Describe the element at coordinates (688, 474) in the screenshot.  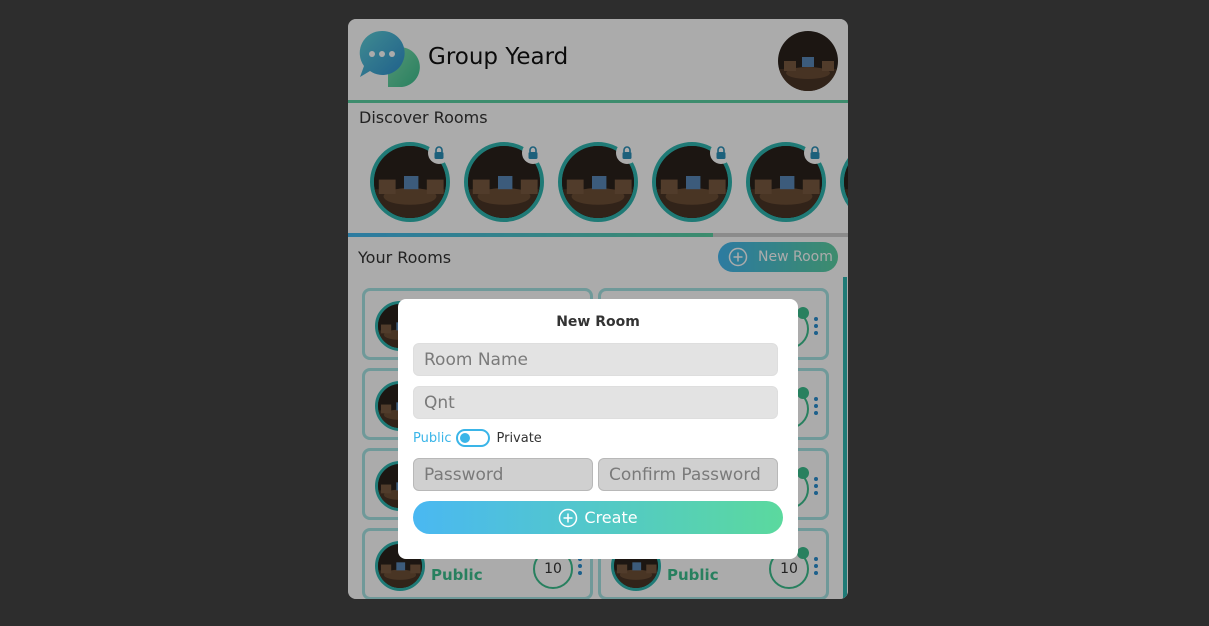
I see `confirm-password-input` at that location.